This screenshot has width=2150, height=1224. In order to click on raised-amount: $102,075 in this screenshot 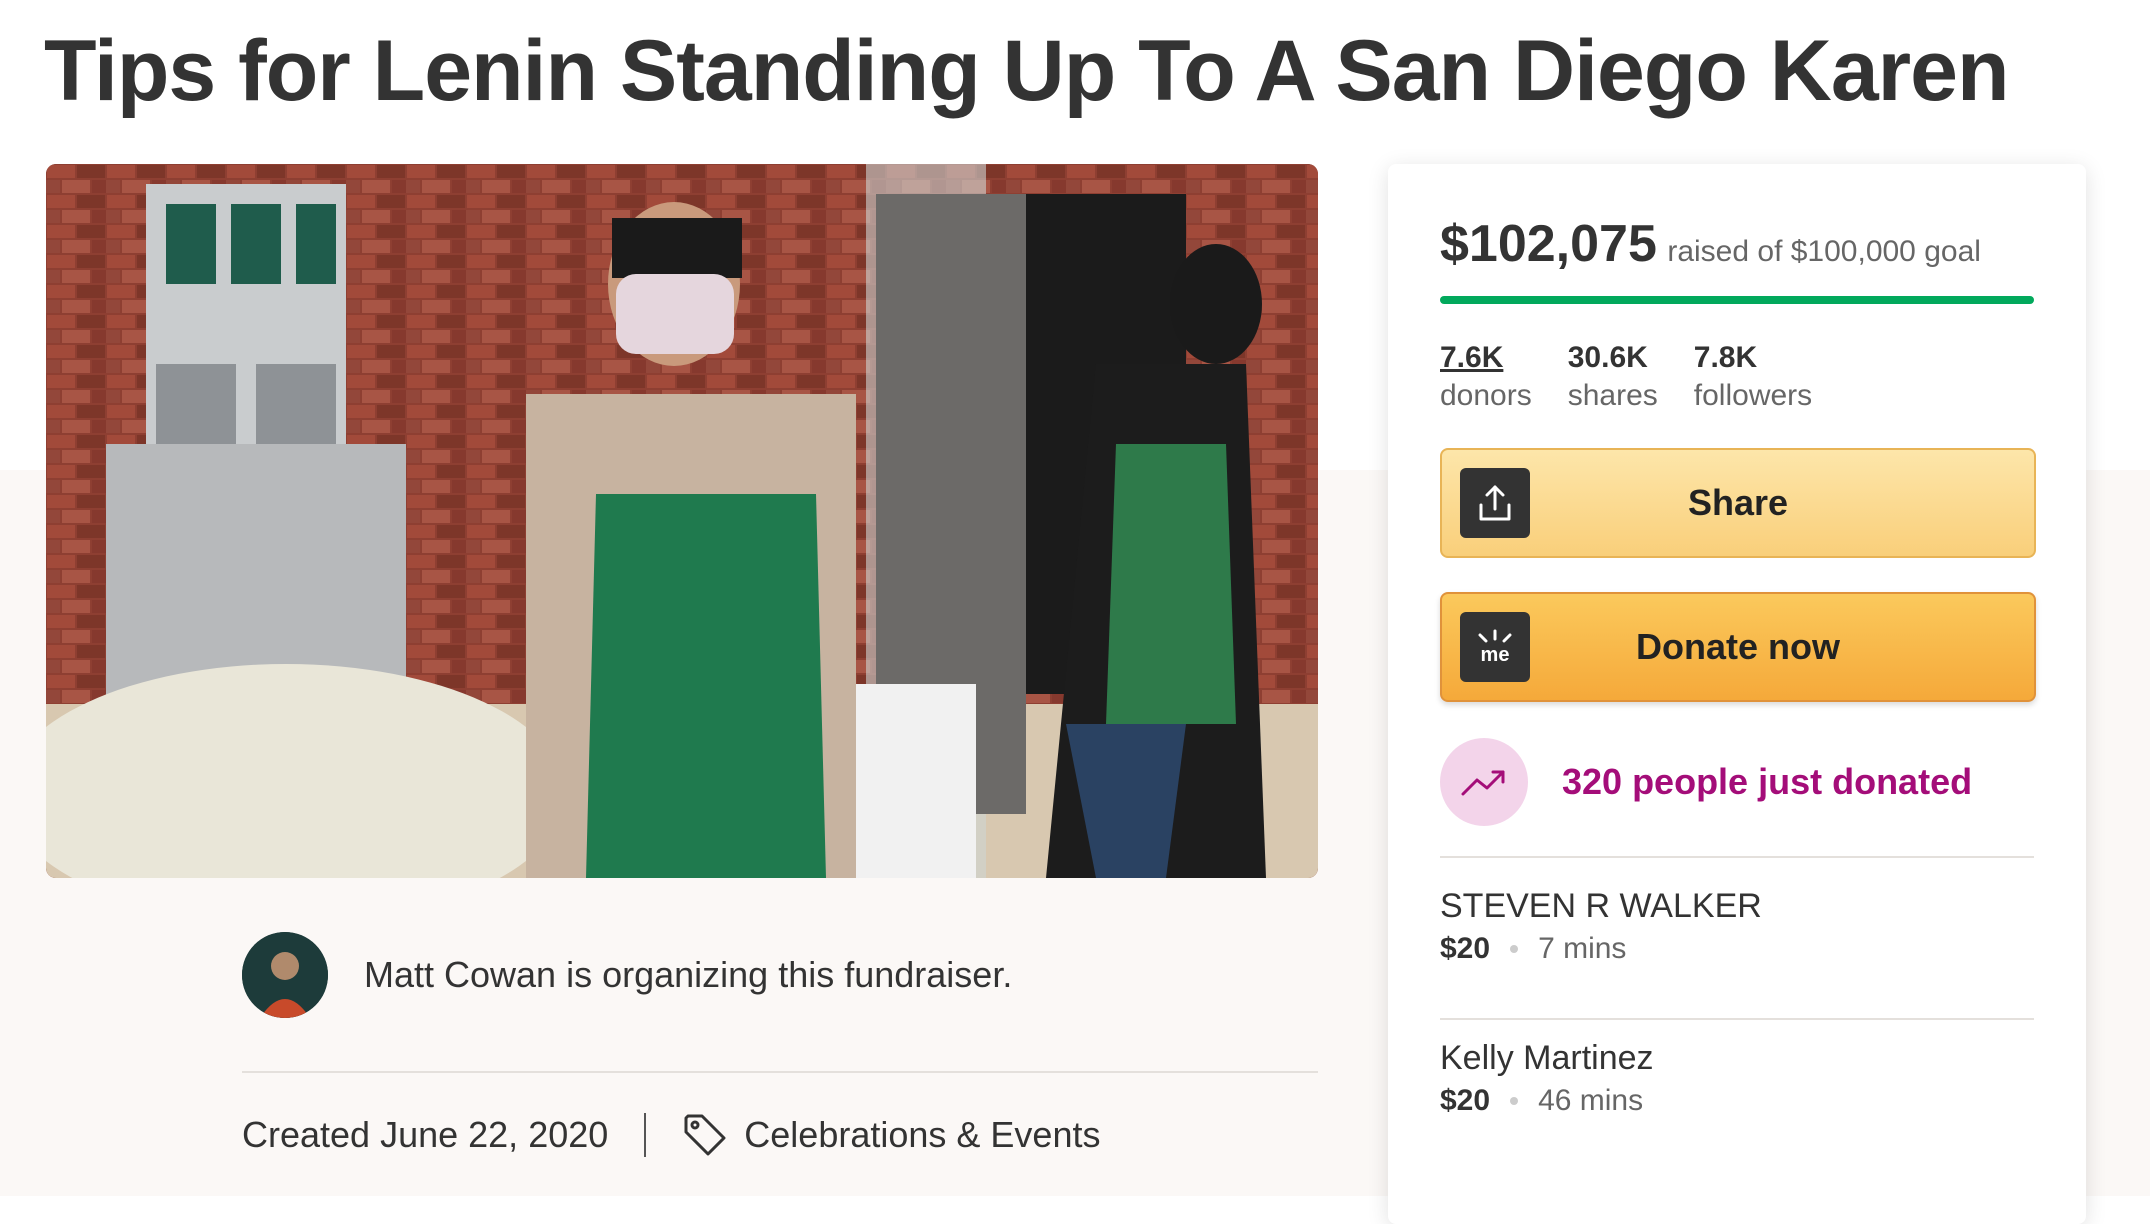, I will do `click(1548, 244)`.